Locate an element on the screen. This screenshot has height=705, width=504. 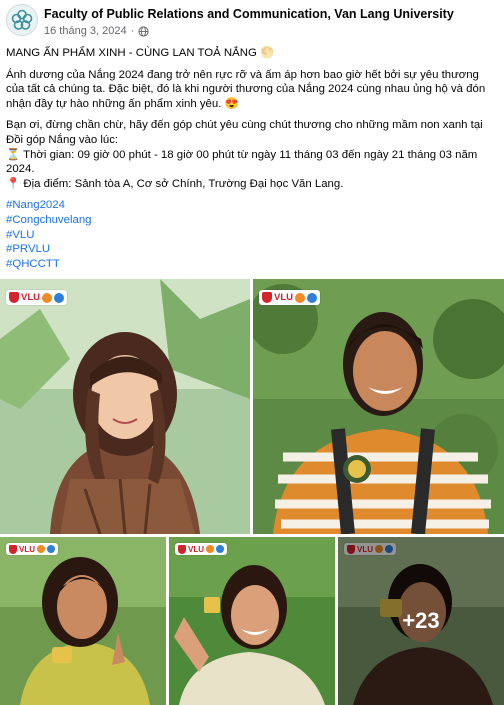
photo-4-image is located at coordinates (252, 621).